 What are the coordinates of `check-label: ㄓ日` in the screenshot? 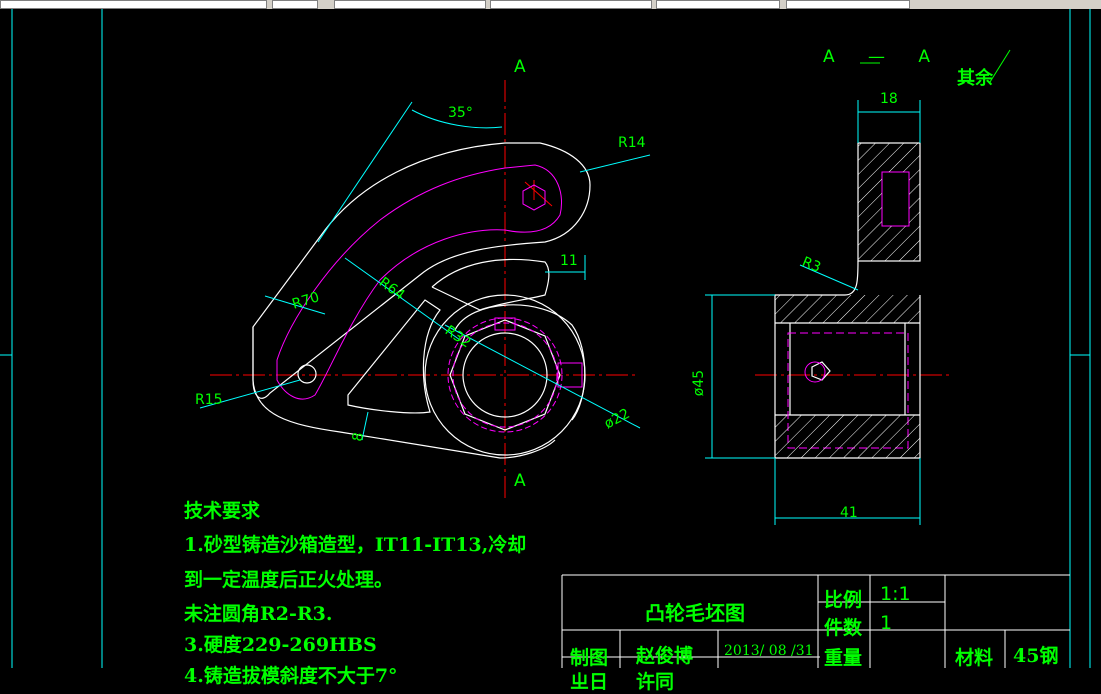 It's located at (589, 682).